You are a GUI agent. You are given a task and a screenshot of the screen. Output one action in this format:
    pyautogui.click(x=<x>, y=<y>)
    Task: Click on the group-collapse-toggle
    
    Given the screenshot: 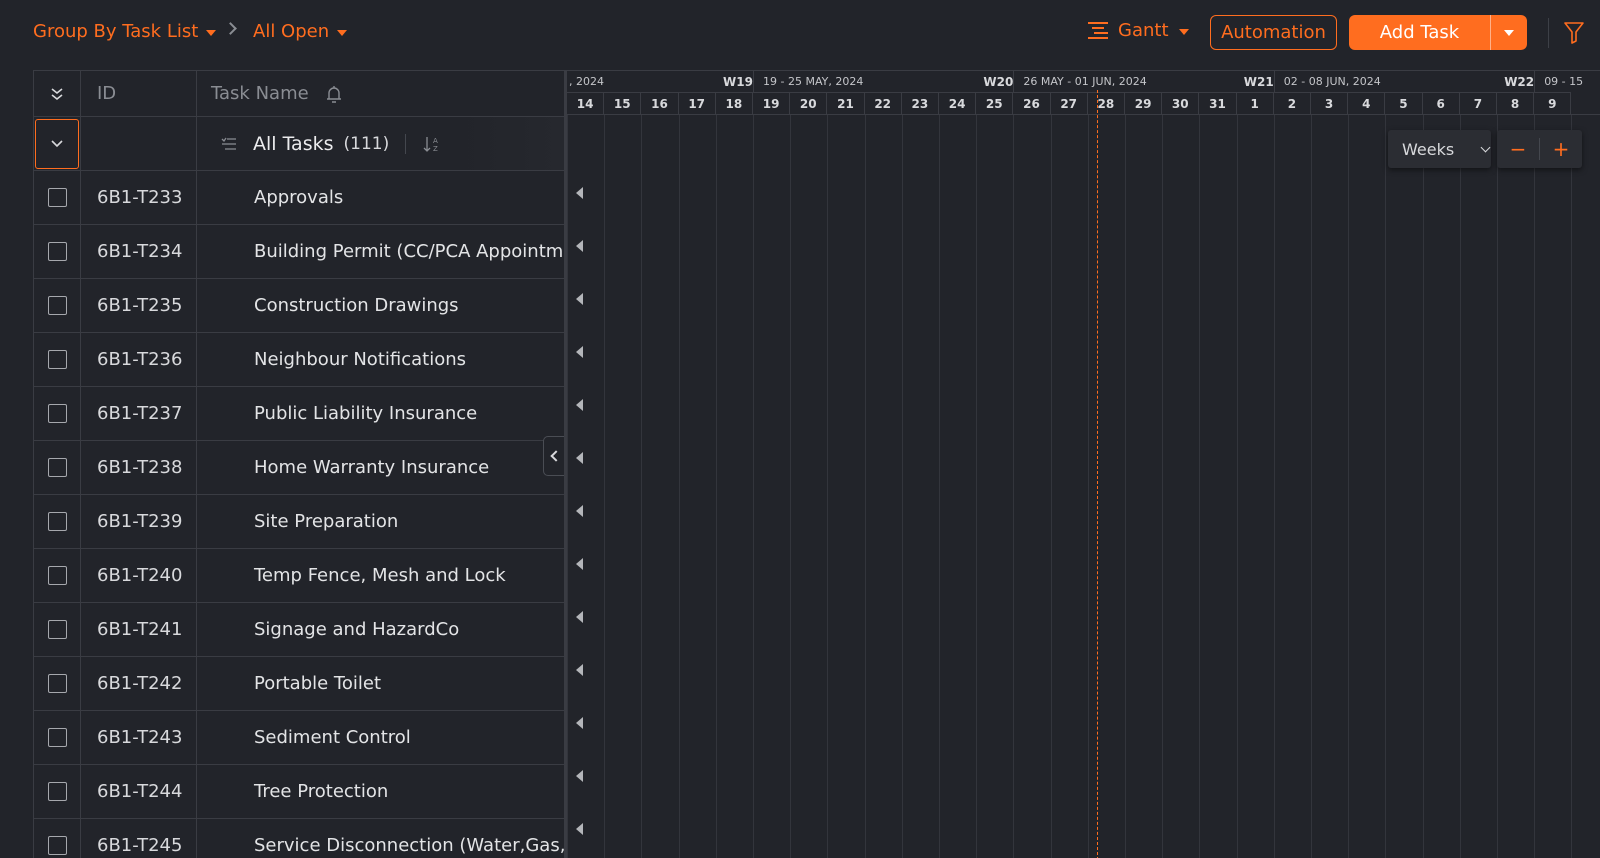 What is the action you would take?
    pyautogui.click(x=57, y=143)
    